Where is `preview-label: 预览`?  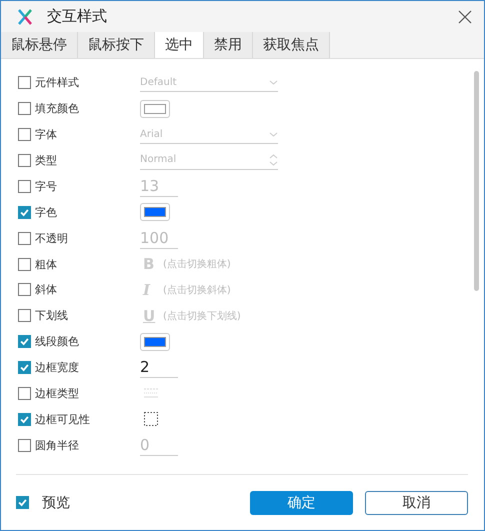 preview-label: 预览 is located at coordinates (56, 503).